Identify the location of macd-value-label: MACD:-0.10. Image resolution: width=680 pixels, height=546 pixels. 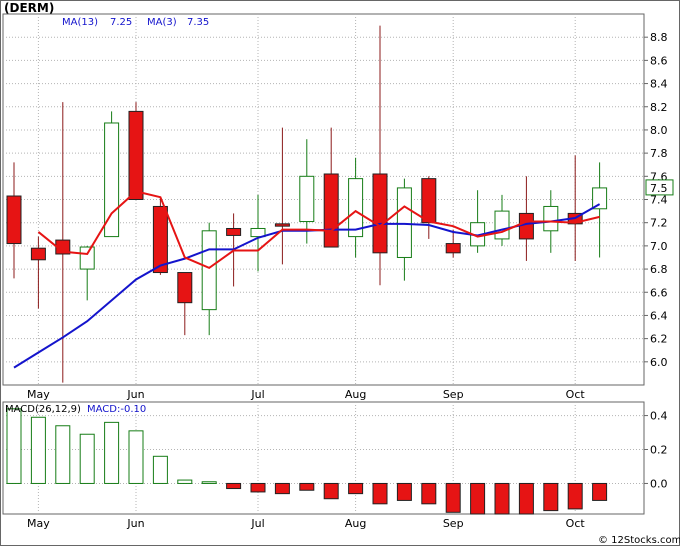
(116, 409).